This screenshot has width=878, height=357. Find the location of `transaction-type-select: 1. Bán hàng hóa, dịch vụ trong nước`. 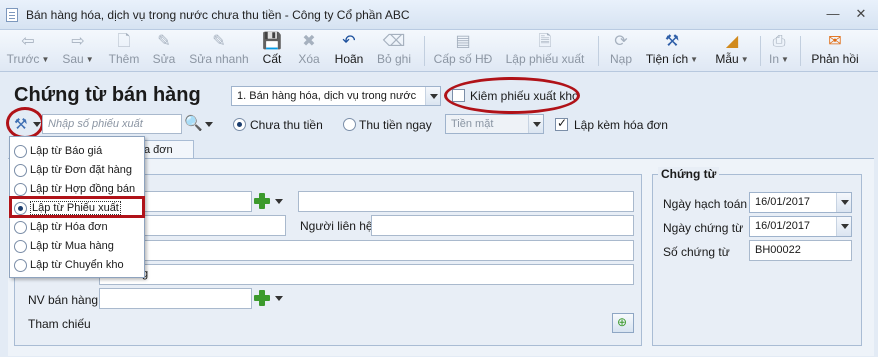

transaction-type-select: 1. Bán hàng hóa, dịch vụ trong nước is located at coordinates (336, 96).